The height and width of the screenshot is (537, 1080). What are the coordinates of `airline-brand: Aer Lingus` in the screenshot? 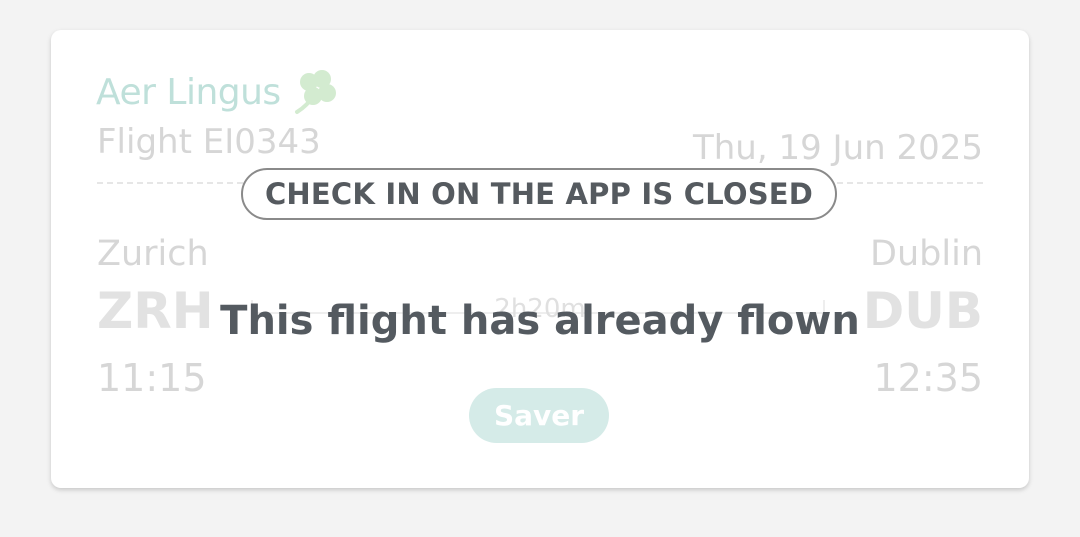 It's located at (218, 92).